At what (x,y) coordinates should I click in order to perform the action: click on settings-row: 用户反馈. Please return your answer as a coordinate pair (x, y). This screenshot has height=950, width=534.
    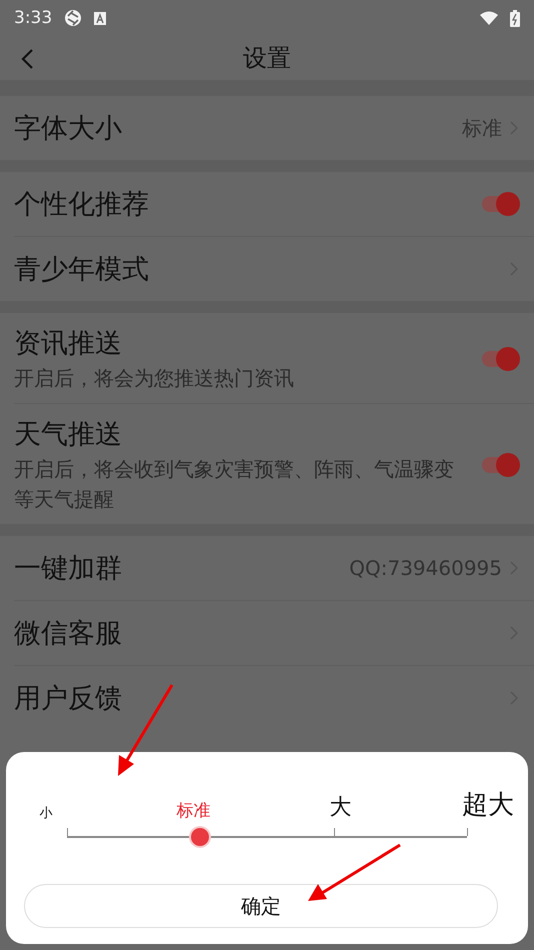
    Looking at the image, I should click on (274, 698).